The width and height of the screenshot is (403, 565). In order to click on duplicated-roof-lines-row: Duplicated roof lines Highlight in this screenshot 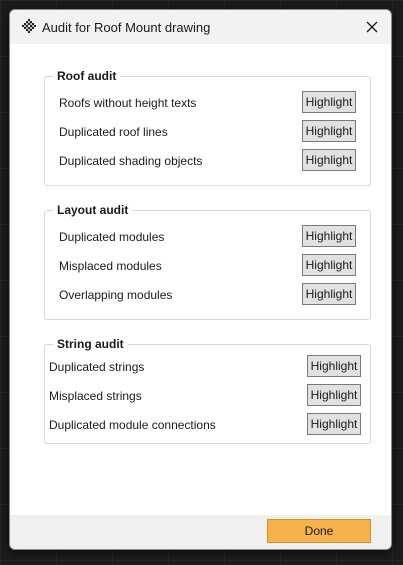, I will do `click(207, 132)`.